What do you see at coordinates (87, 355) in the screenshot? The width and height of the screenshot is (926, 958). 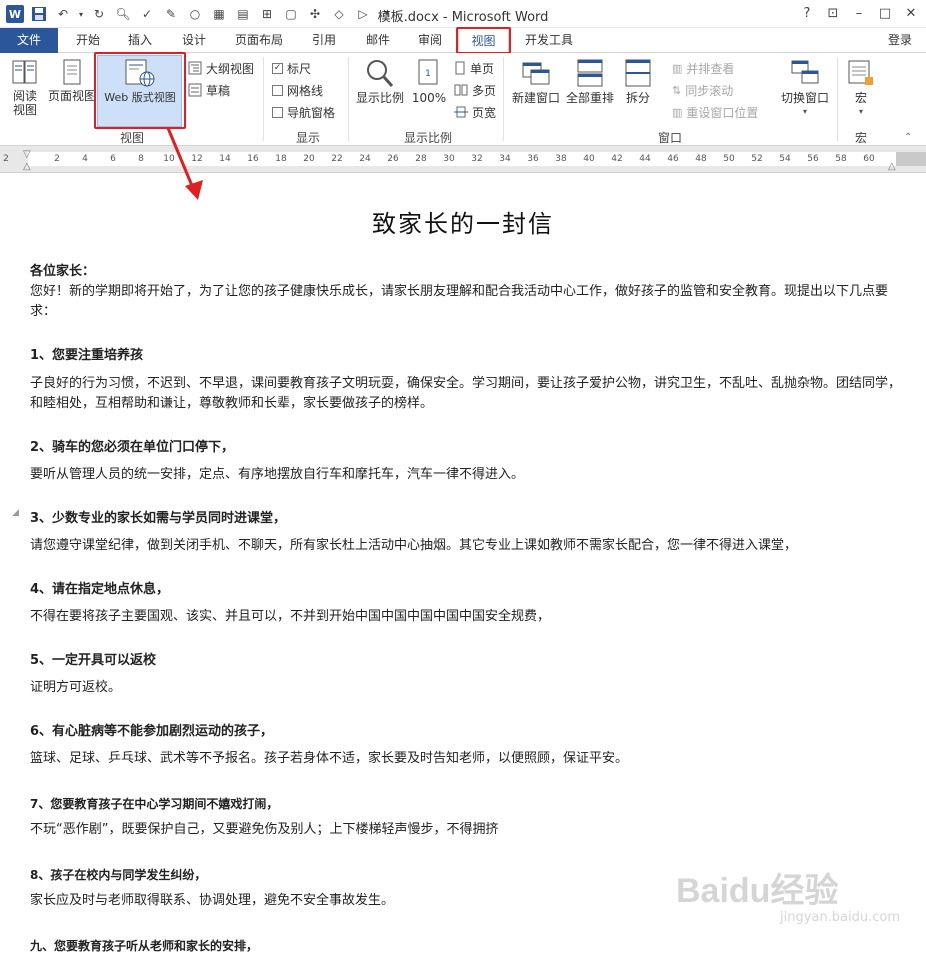 I see `section-heading: 1、您要注重培养孩` at bounding box center [87, 355].